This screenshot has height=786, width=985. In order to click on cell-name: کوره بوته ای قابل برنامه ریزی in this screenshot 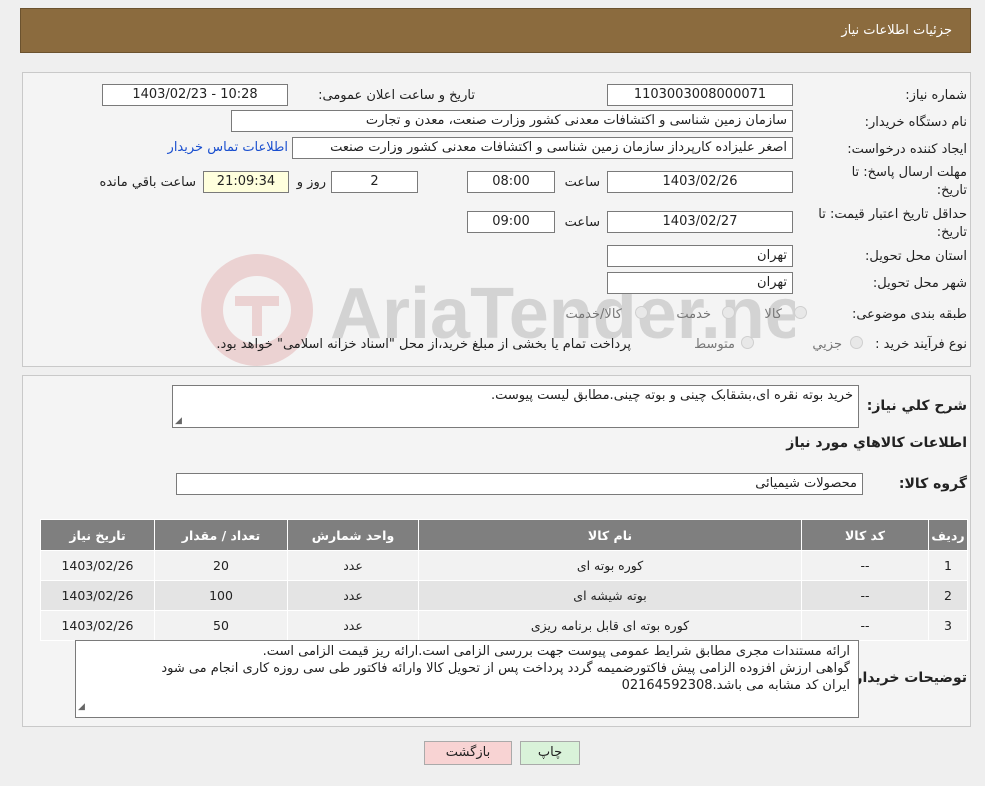, I will do `click(610, 625)`.